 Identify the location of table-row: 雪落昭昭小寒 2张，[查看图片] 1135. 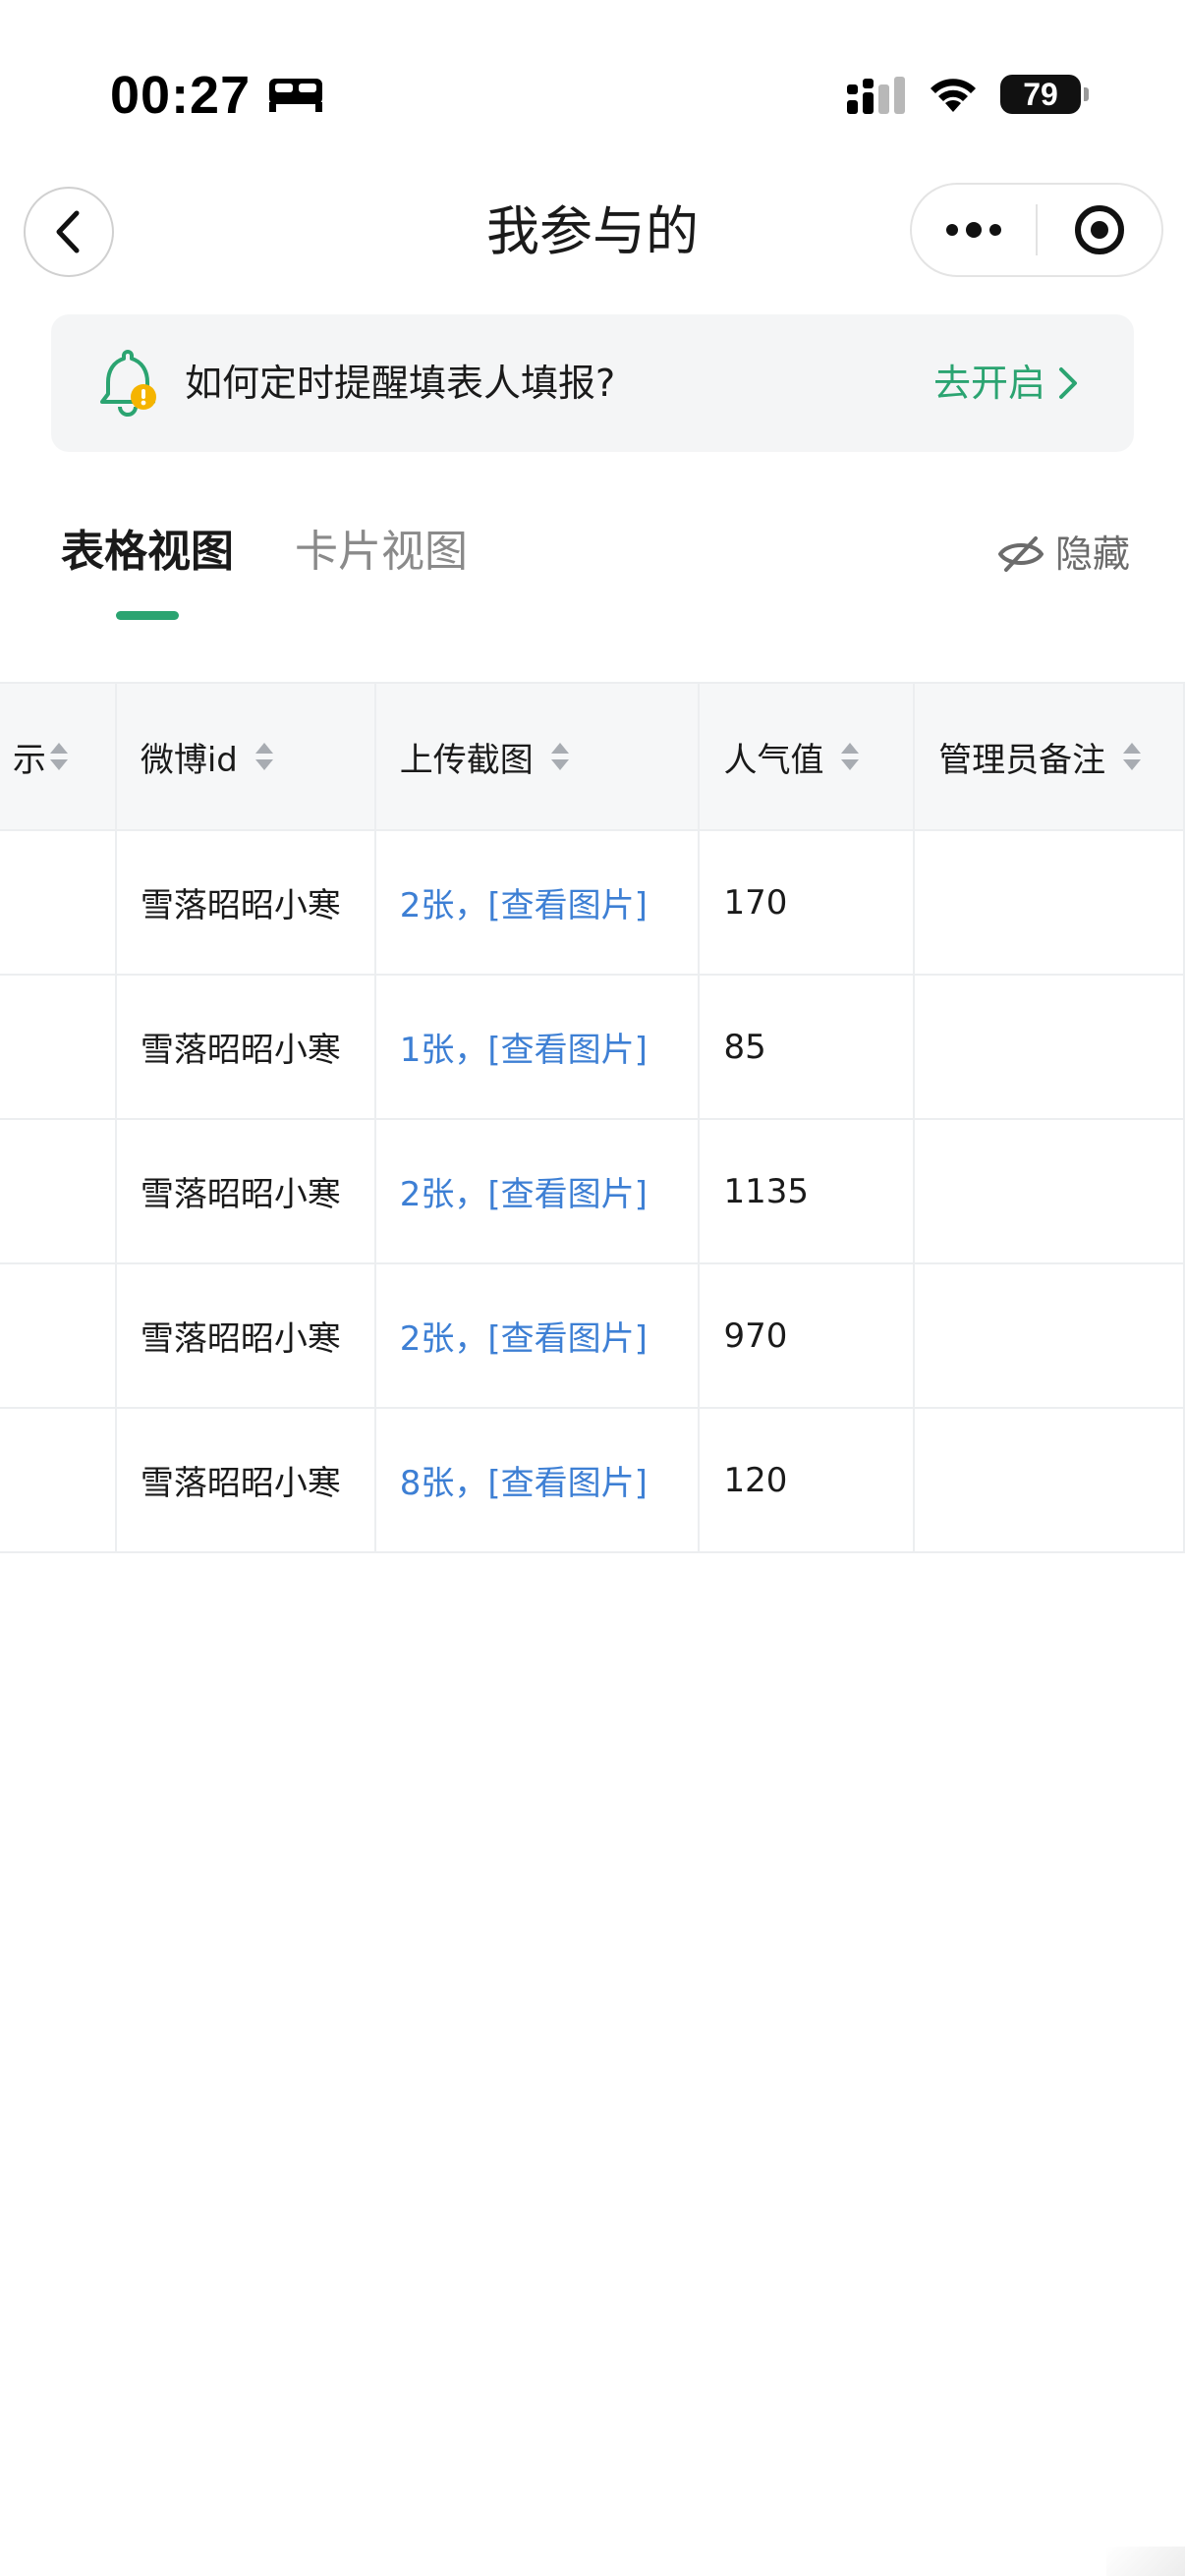
(592, 1191).